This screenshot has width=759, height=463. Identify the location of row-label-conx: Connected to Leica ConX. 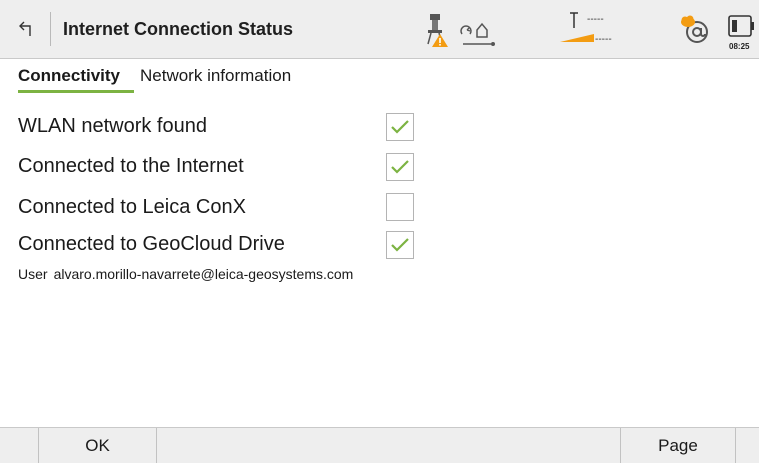
(132, 207).